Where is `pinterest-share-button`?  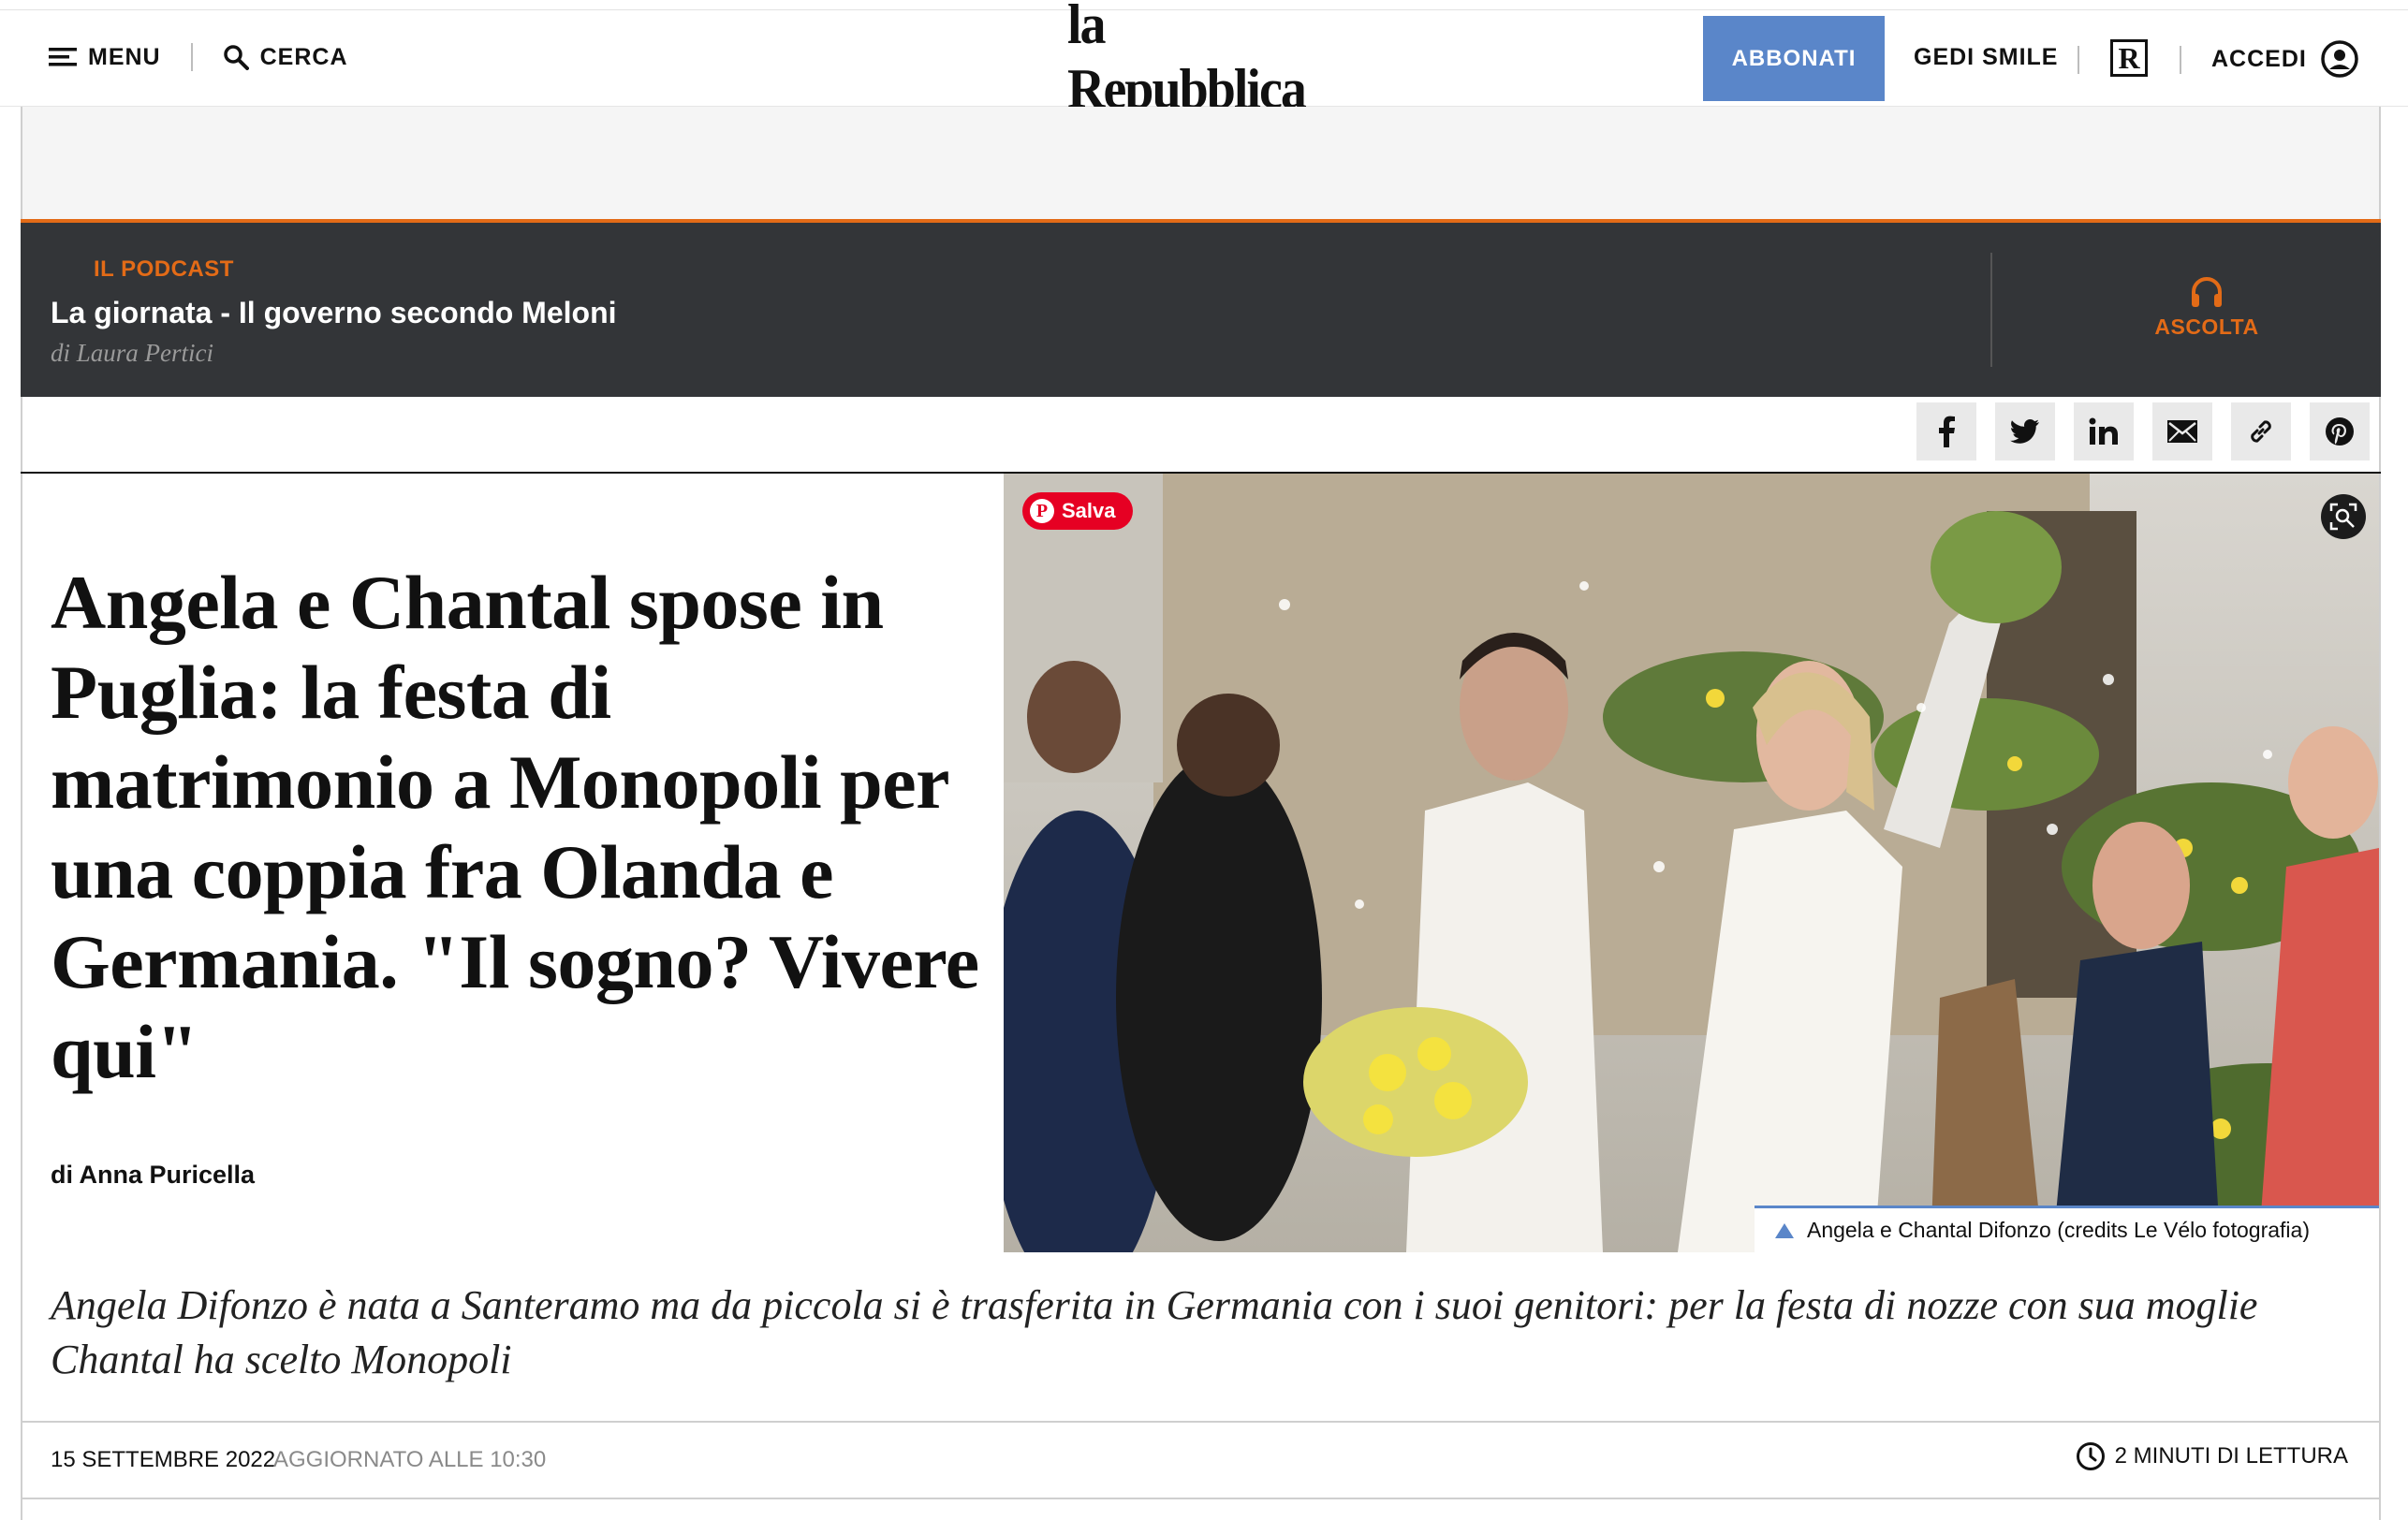 pinterest-share-button is located at coordinates (2340, 431).